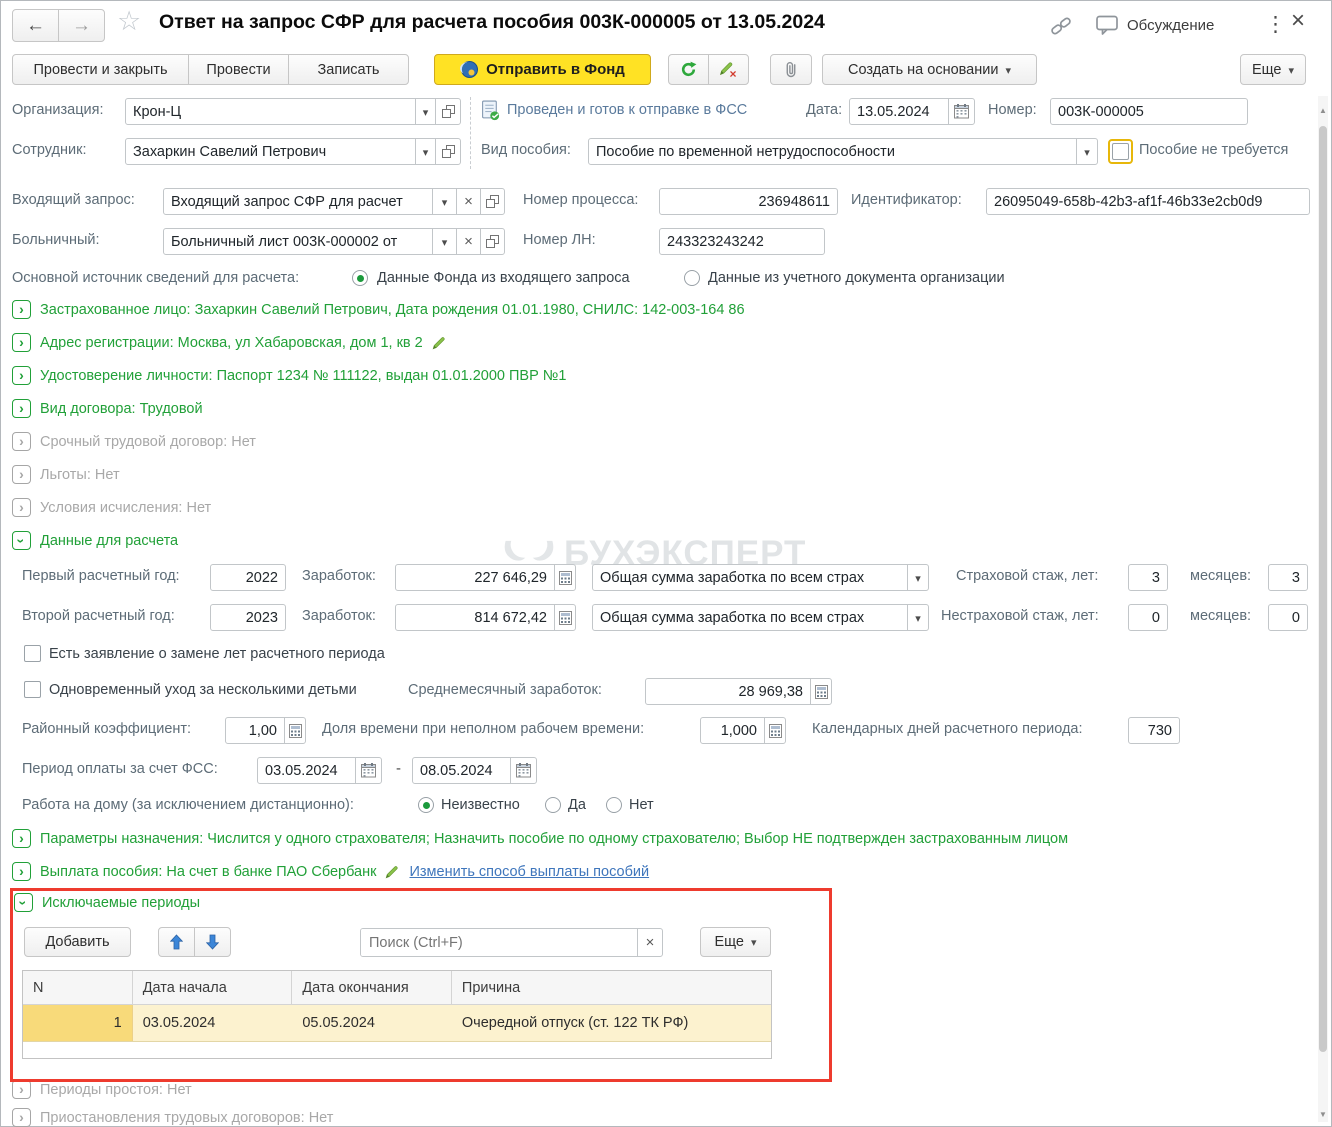 The height and width of the screenshot is (1127, 1332). What do you see at coordinates (1155, 25) in the screenshot?
I see `discussion-button: Обсуждение` at bounding box center [1155, 25].